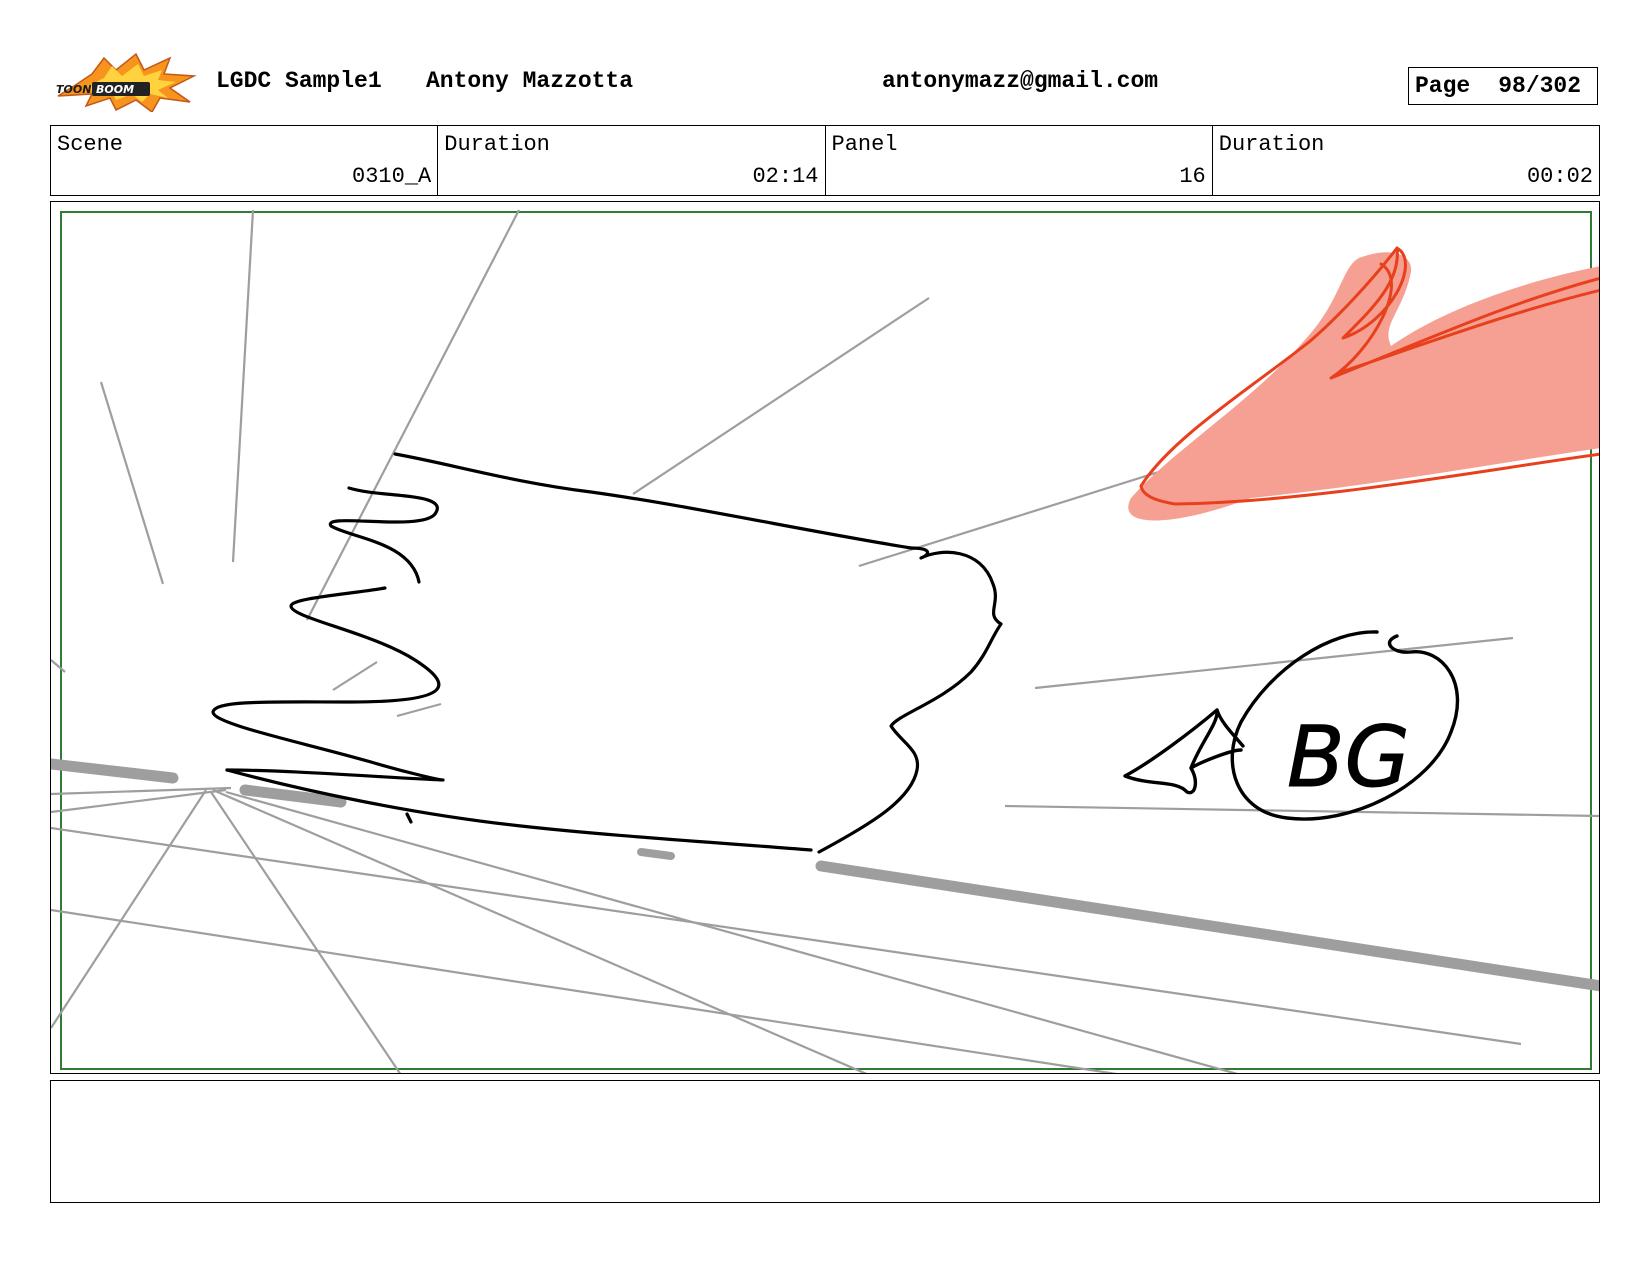 The width and height of the screenshot is (1648, 1276). I want to click on panel-duration-cell: Duration 00:02, so click(1406, 160).